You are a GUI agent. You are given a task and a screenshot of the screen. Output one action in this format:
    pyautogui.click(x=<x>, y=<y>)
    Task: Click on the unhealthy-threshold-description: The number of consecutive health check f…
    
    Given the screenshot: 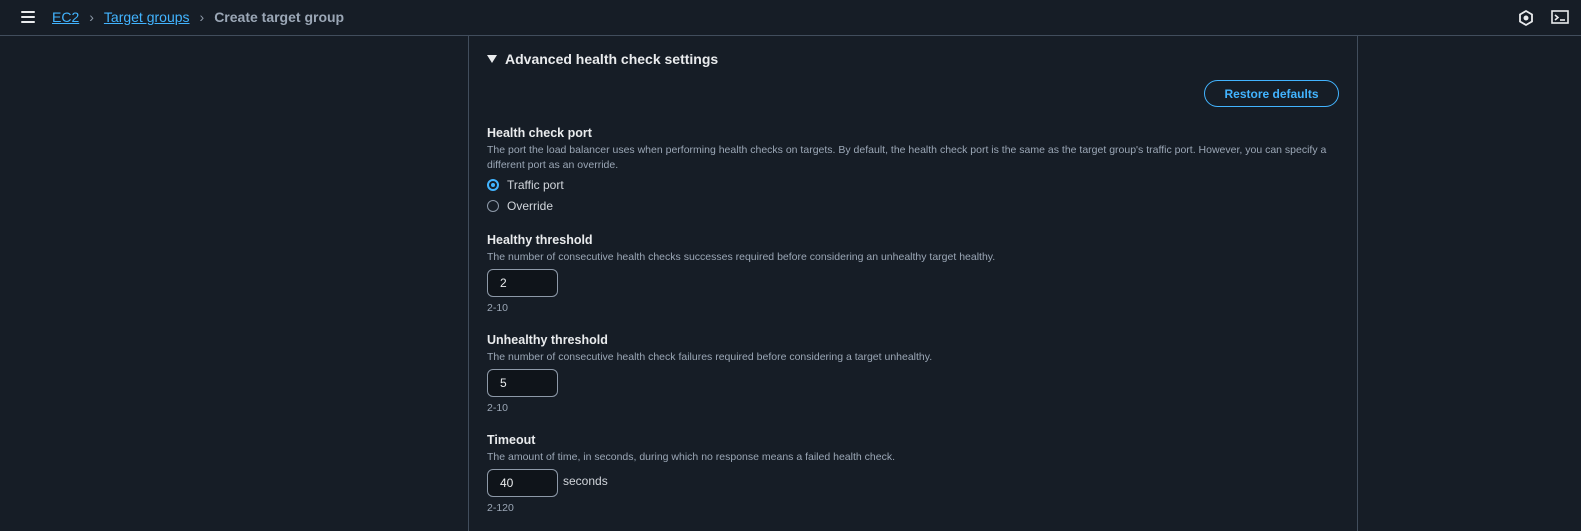 What is the action you would take?
    pyautogui.click(x=710, y=357)
    